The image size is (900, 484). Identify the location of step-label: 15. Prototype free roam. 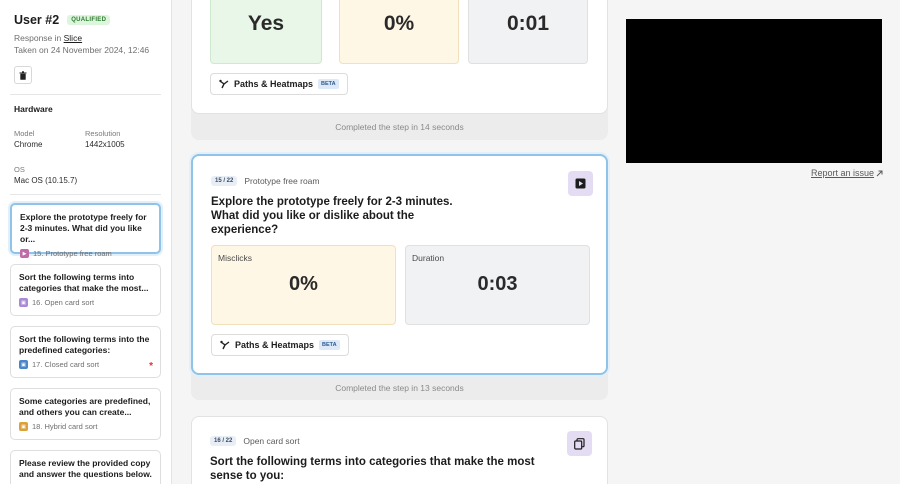
(72, 253).